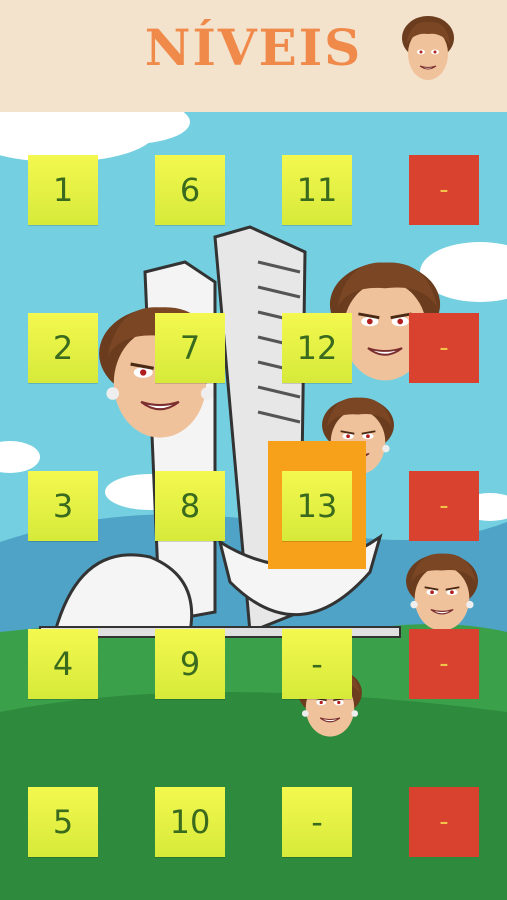  Describe the element at coordinates (428, 48) in the screenshot. I see `caricature-face-icon` at that location.